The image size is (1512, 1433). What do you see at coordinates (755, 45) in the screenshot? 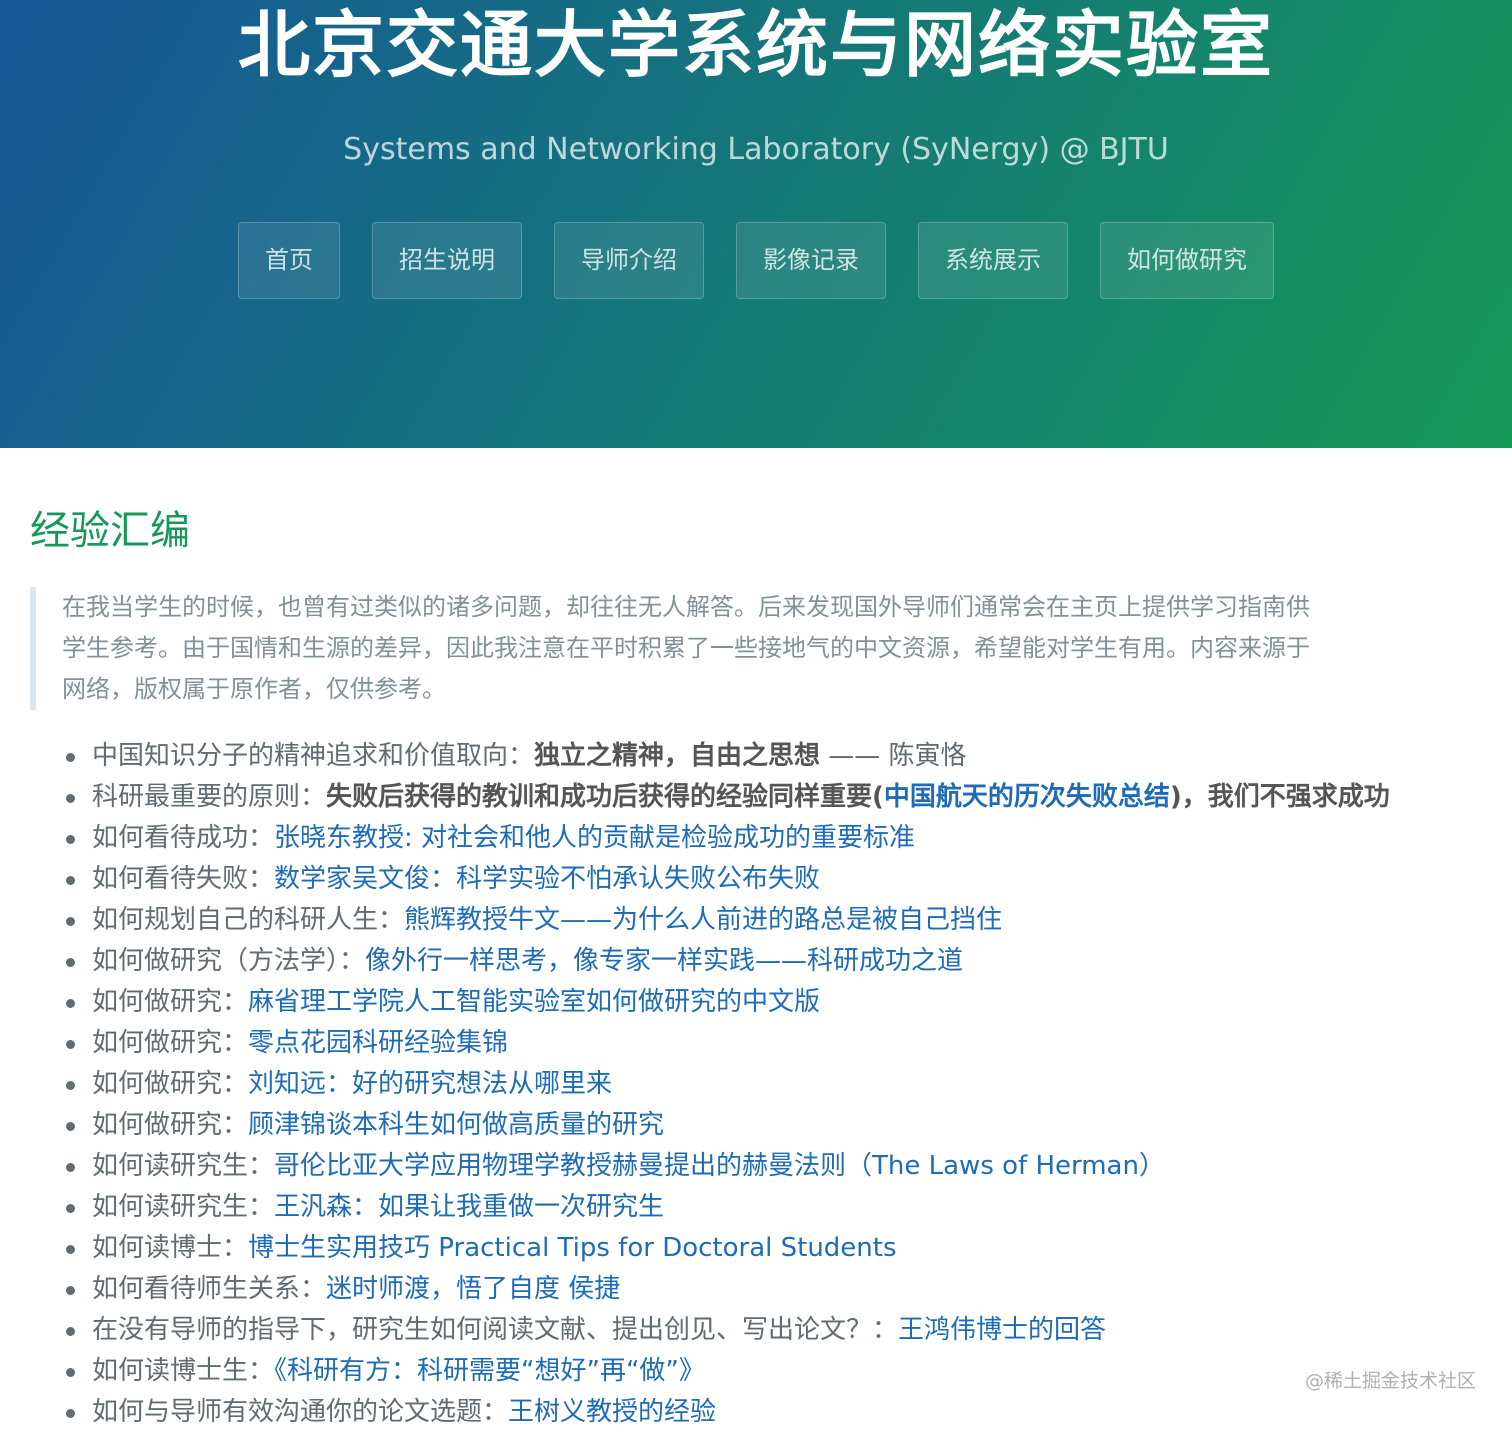
I see `site-title: 北京交通大学系统与网络实验室` at bounding box center [755, 45].